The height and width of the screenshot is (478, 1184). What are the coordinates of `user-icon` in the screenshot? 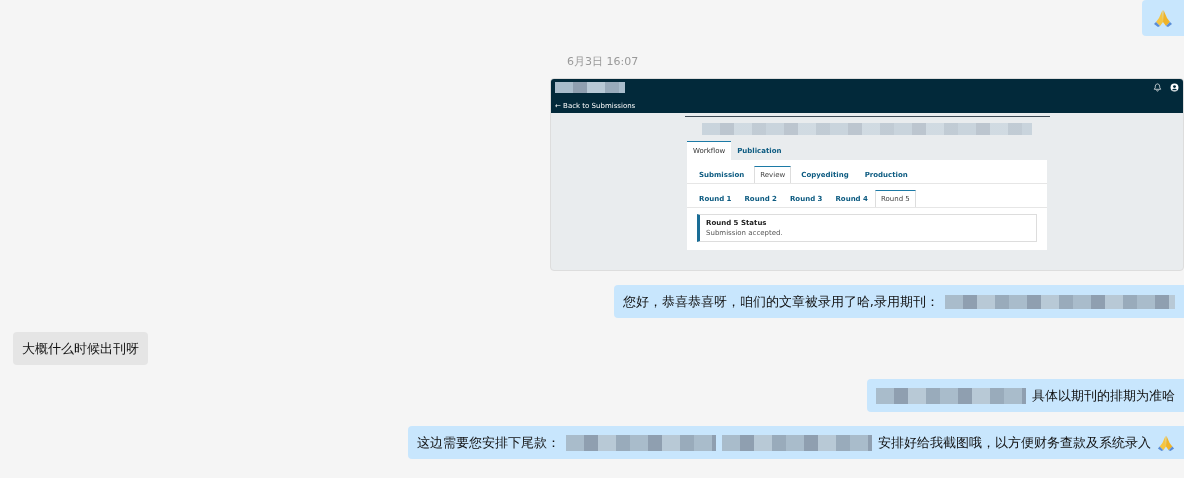 It's located at (1174, 87).